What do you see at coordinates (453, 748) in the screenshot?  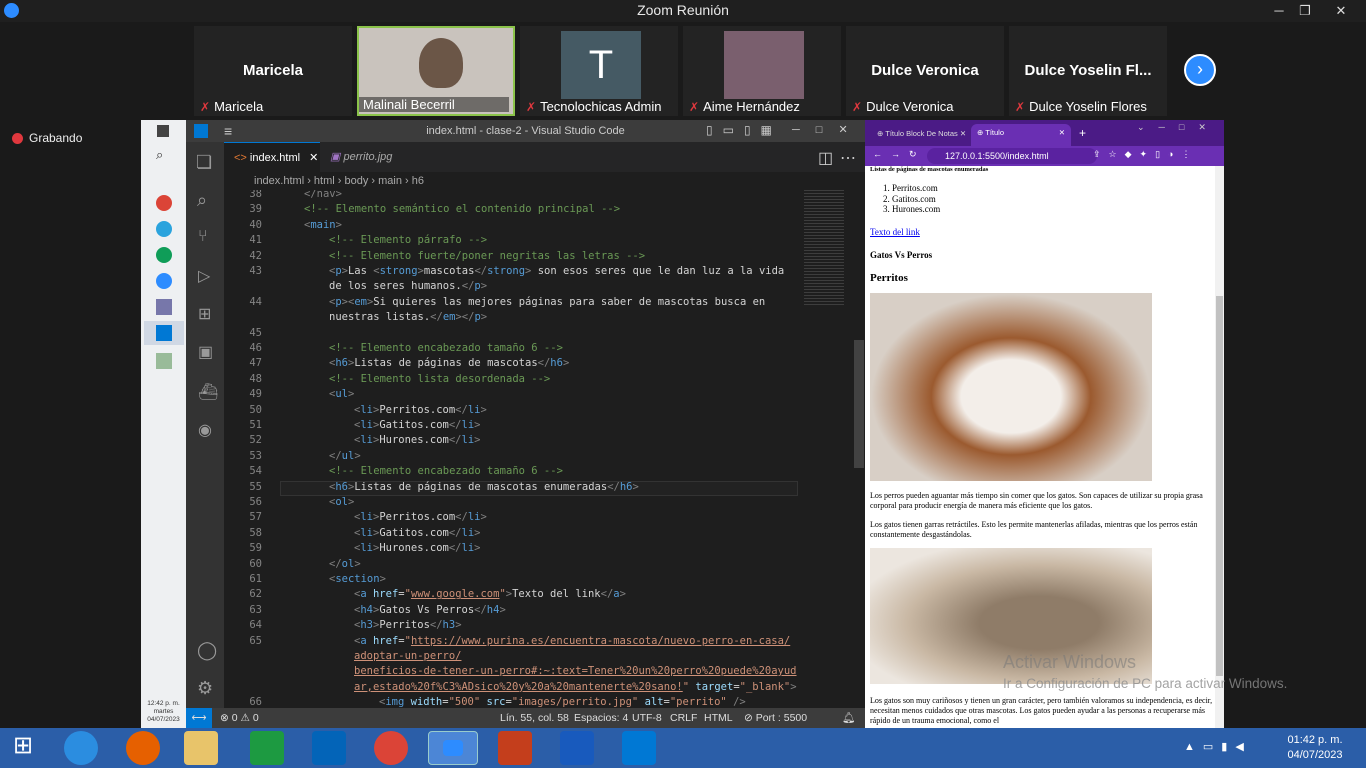 I see `zoom-taskbar-icon` at bounding box center [453, 748].